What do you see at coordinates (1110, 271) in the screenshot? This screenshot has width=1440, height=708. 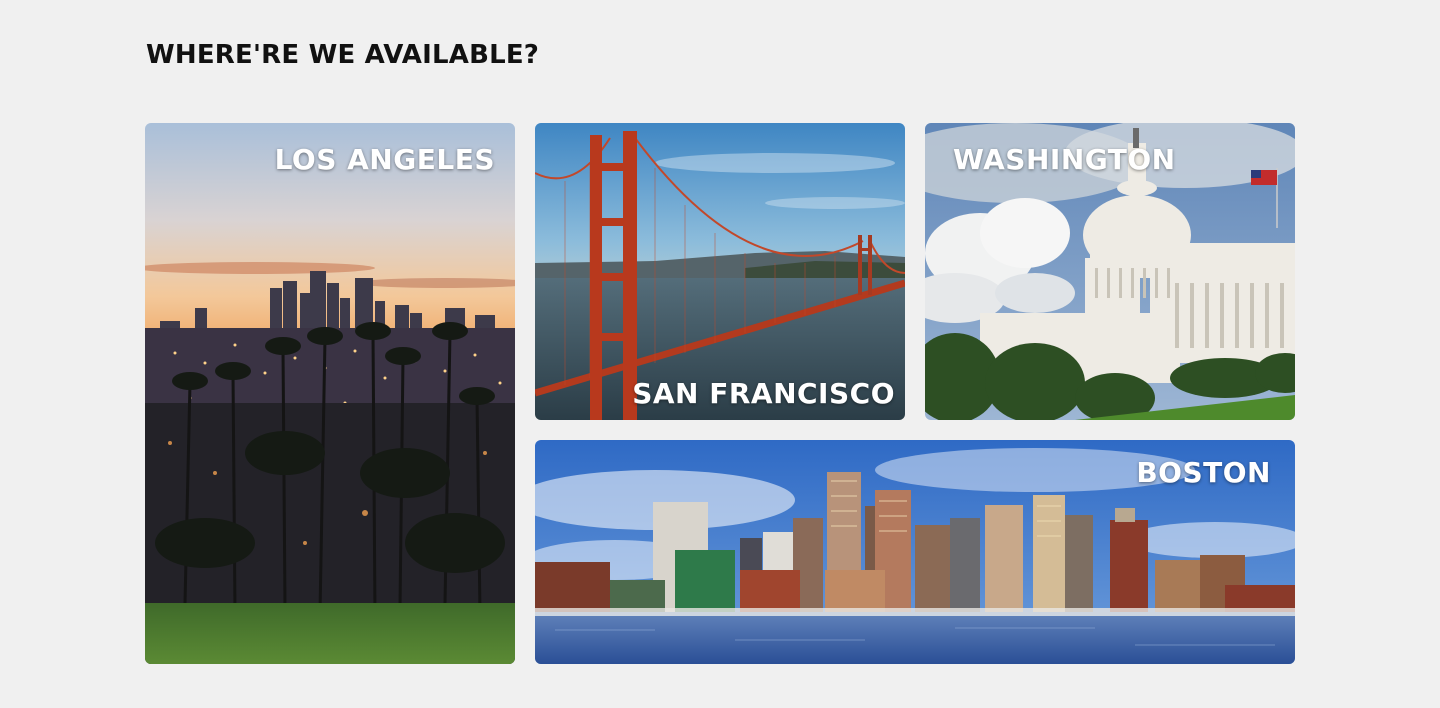 I see `city-card-washington: WASHINGTON` at bounding box center [1110, 271].